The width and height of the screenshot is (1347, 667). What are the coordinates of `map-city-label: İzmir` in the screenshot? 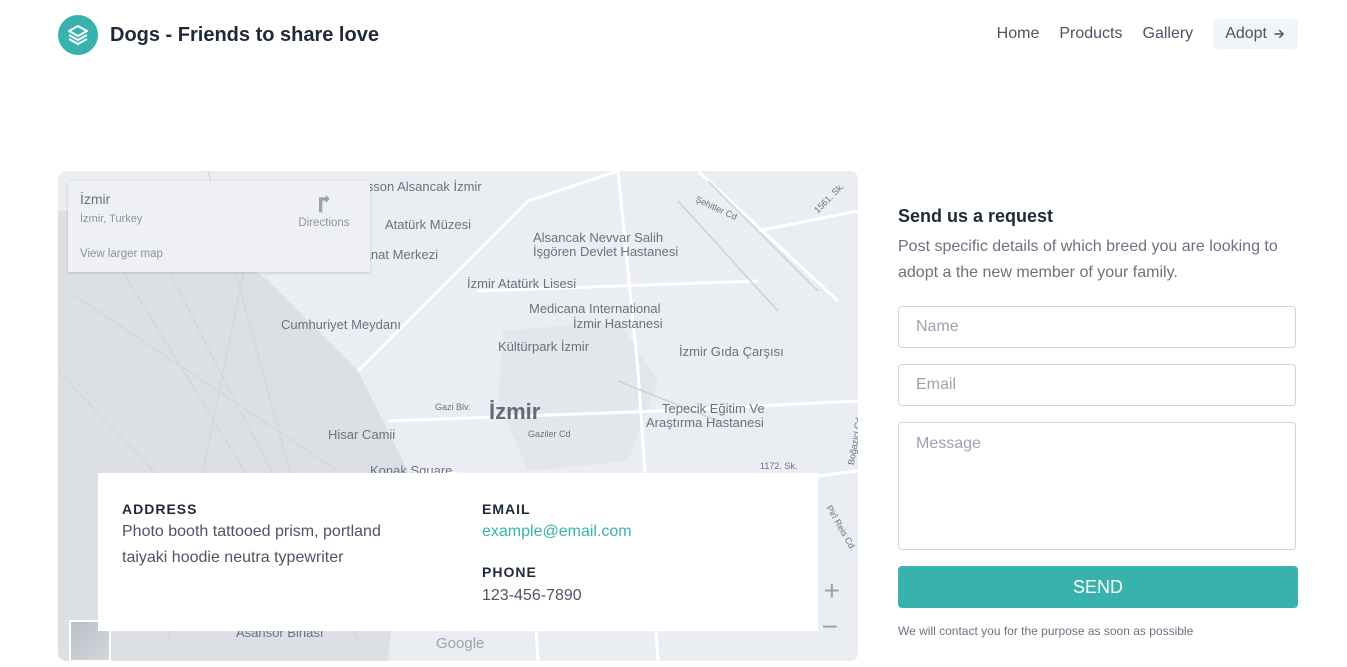 It's located at (515, 411).